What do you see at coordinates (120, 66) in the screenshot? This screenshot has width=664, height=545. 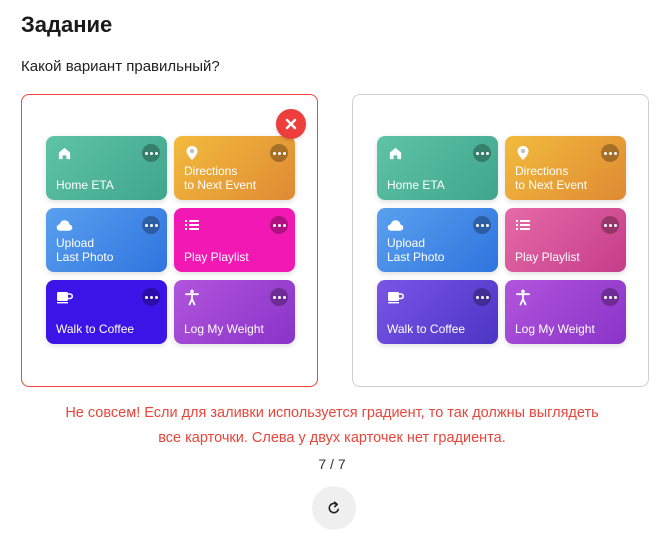 I see `question-text: Какой вариант правильный?` at bounding box center [120, 66].